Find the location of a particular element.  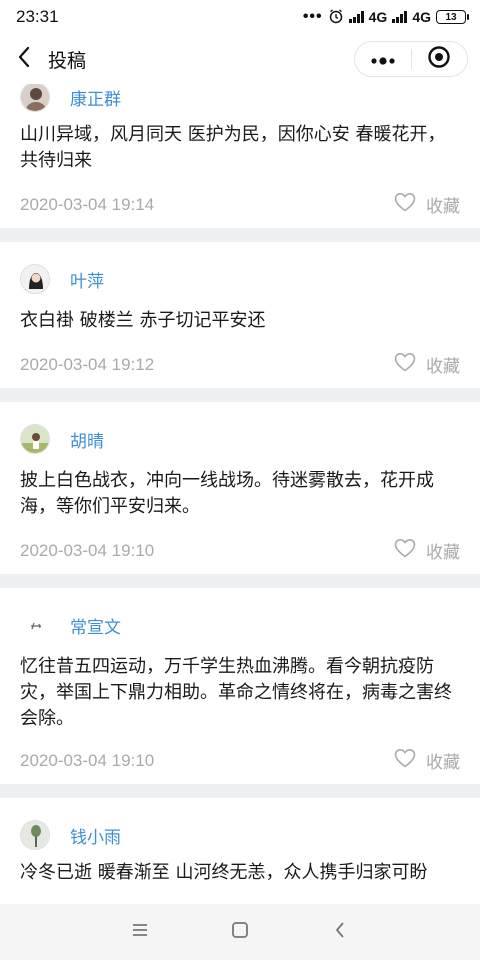

page-title: 投稿 is located at coordinates (67, 60).